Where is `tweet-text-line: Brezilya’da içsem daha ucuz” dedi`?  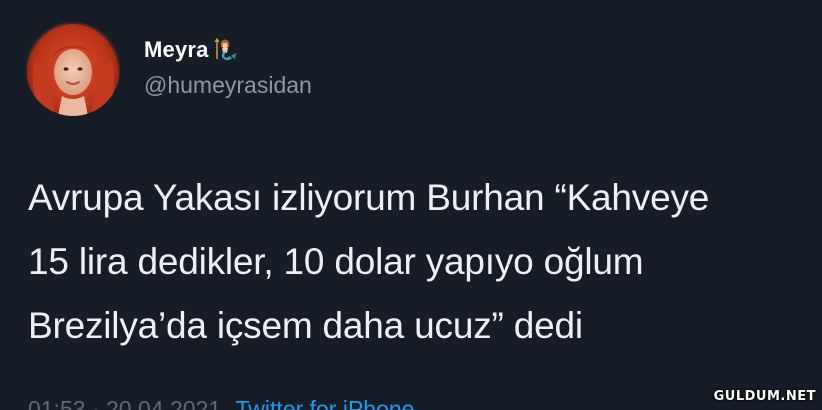
tweet-text-line: Brezilya’da içsem daha ucuz” dedi is located at coordinates (305, 325).